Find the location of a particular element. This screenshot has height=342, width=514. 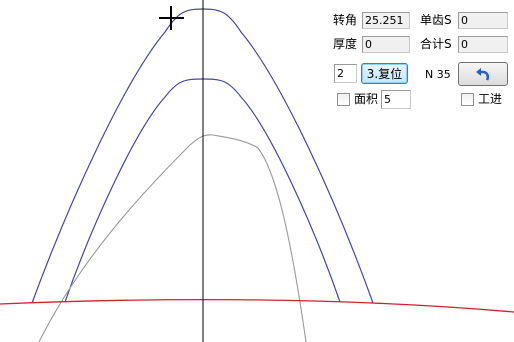

single-tooth-label: 单齿S is located at coordinates (436, 20).